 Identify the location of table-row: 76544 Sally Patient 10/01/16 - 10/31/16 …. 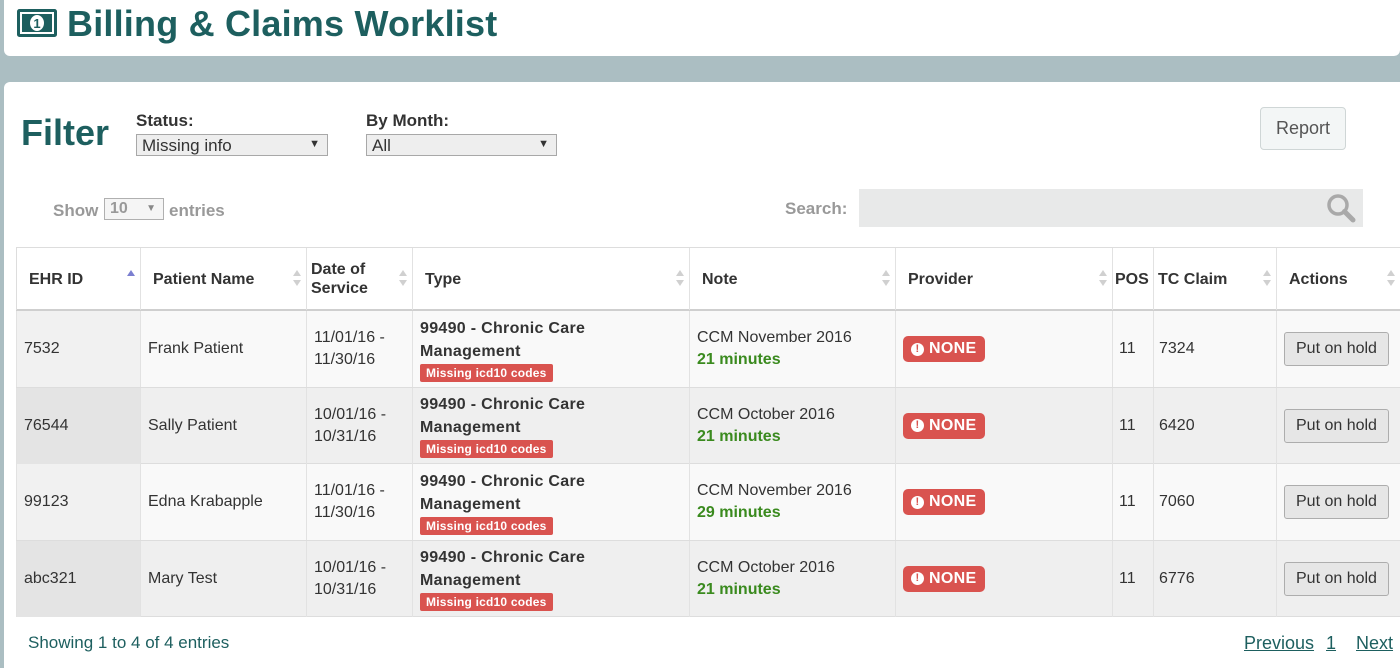
(708, 425).